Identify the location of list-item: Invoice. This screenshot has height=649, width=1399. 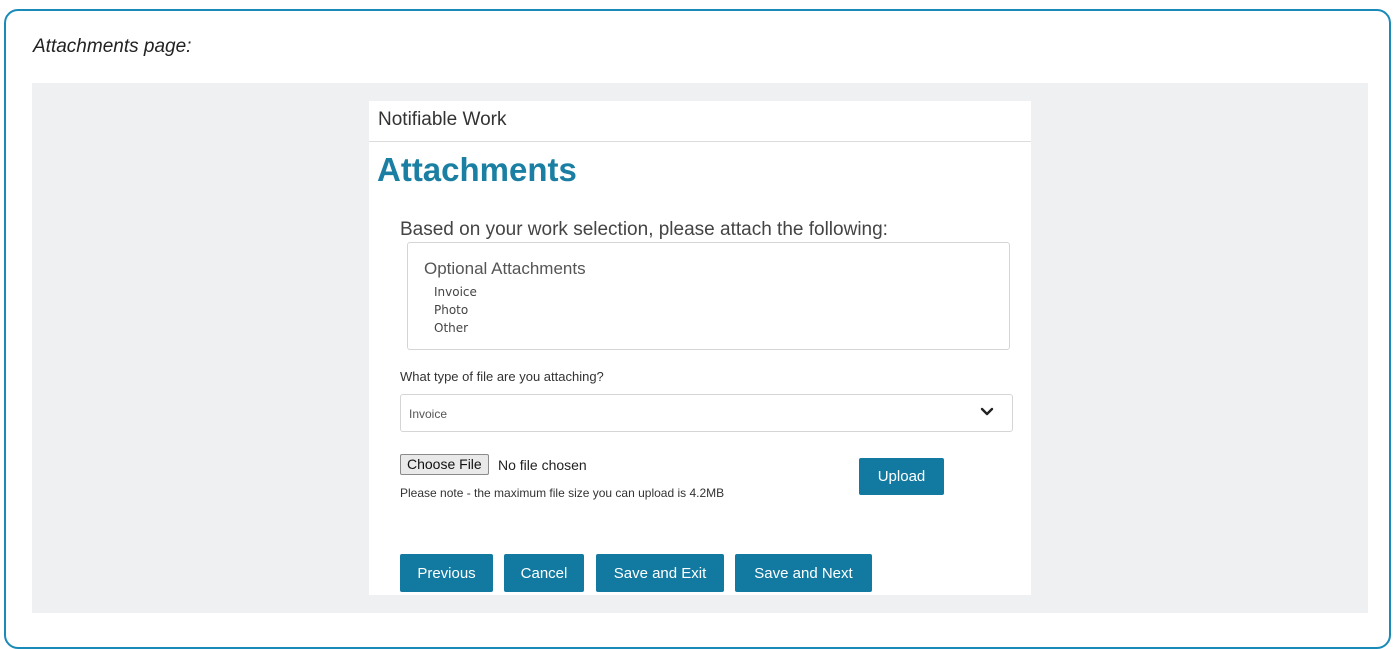
(455, 292).